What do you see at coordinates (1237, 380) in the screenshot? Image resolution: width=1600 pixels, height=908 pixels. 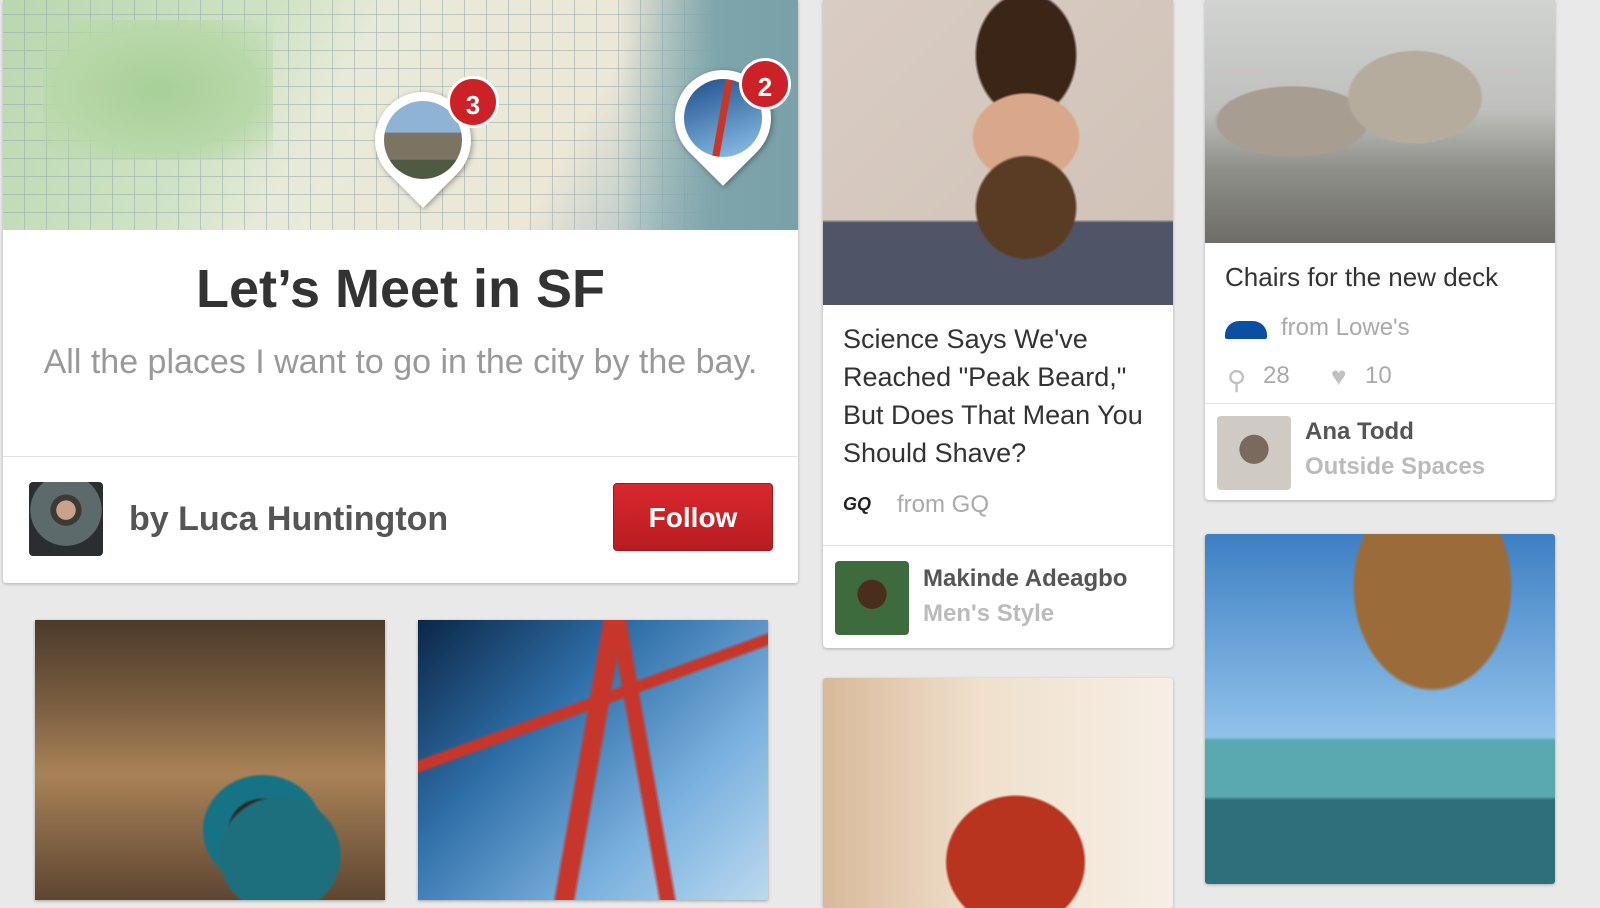 I see `pushpin-icon: ⚲` at bounding box center [1237, 380].